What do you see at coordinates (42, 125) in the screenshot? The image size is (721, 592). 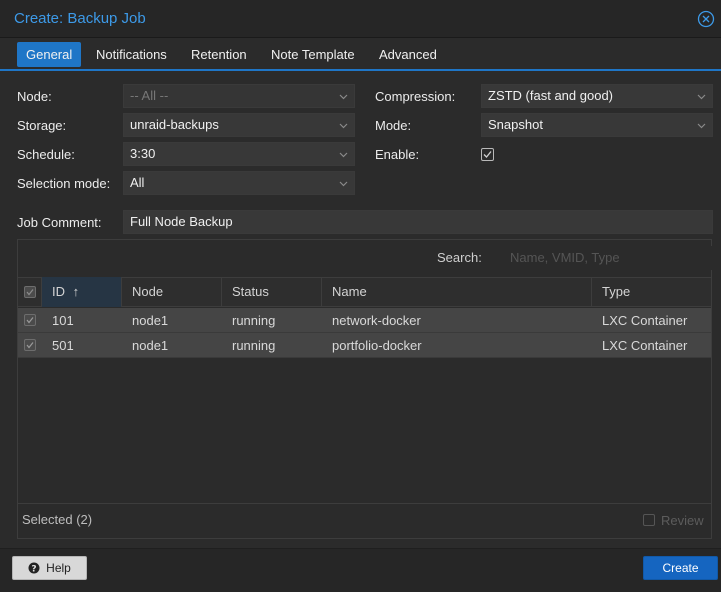 I see `storage-label: Storage:` at bounding box center [42, 125].